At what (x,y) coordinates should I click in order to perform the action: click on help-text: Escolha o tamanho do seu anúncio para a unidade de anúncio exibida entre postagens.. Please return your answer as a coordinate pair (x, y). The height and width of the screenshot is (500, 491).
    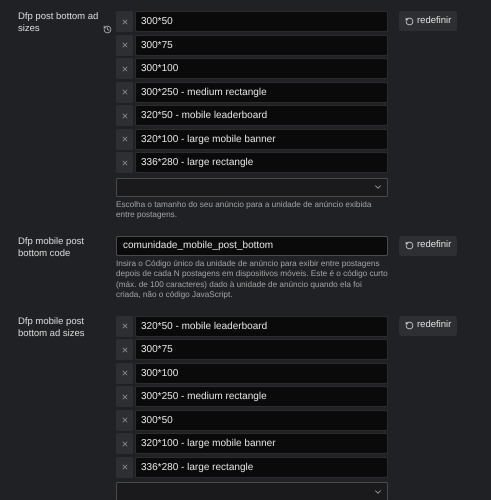
    Looking at the image, I should click on (244, 210).